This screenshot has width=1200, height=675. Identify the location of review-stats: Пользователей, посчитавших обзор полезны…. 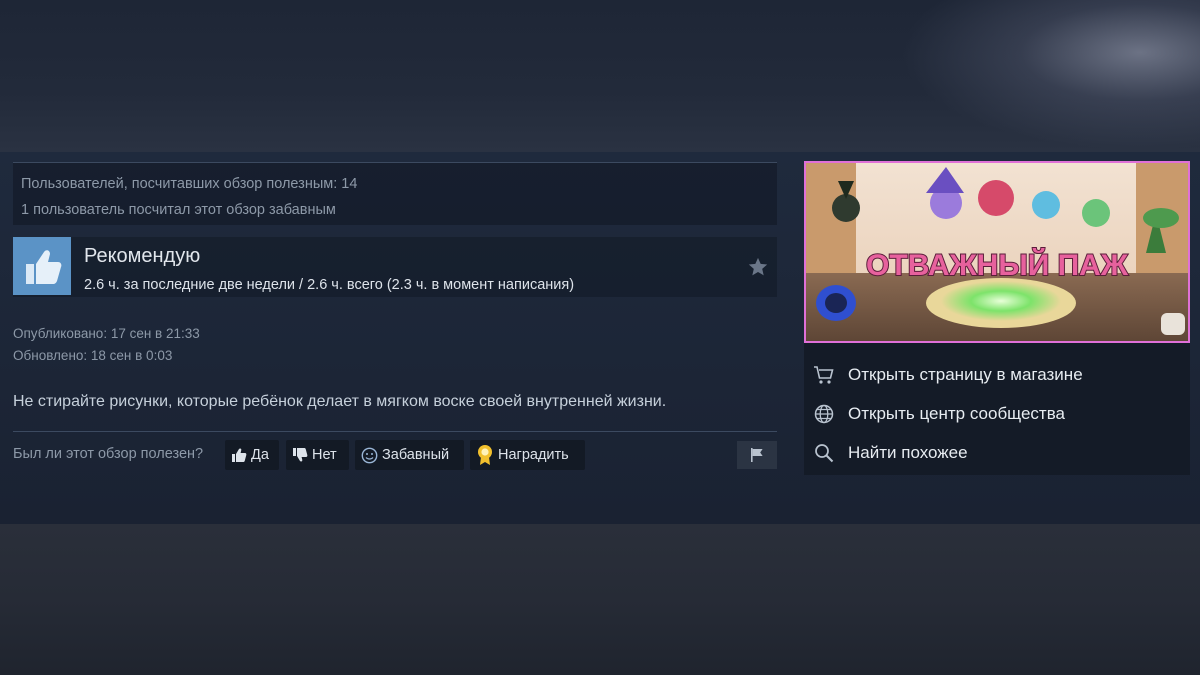
(395, 193).